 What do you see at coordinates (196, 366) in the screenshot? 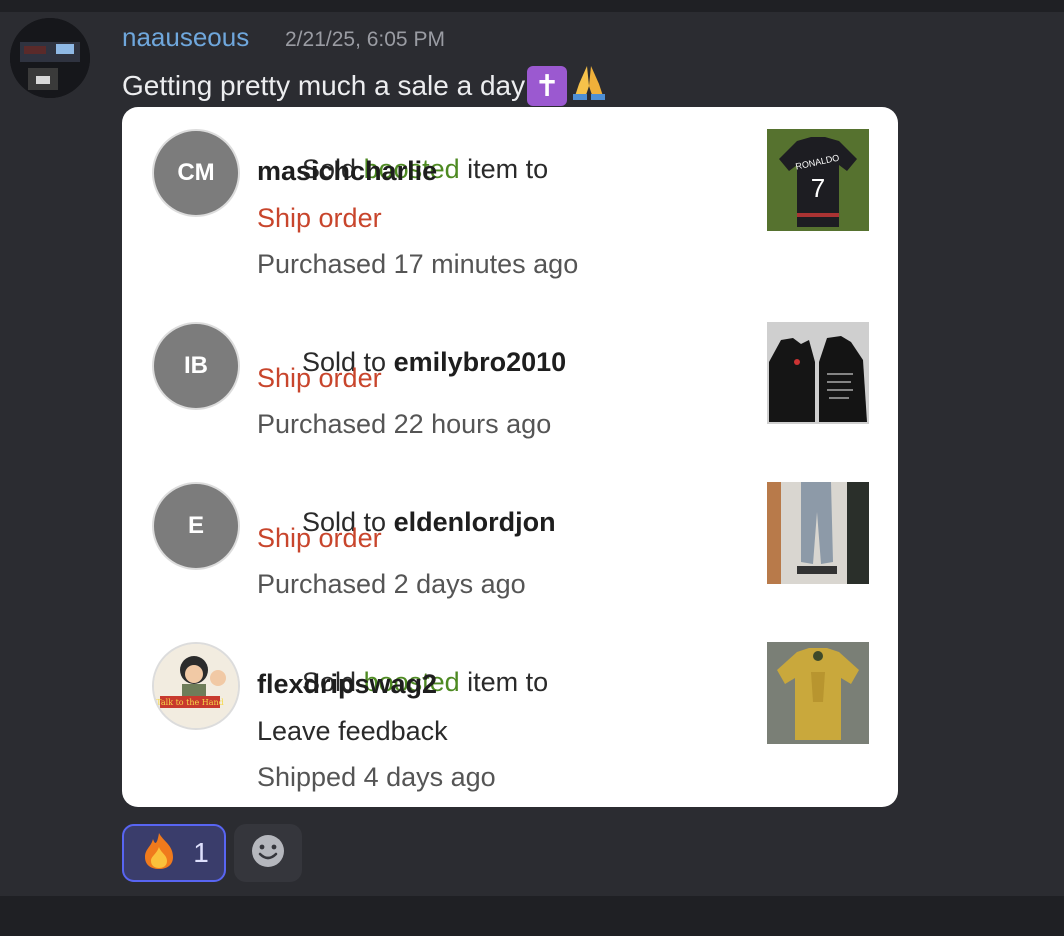
I see `buyer-avatar: IB` at bounding box center [196, 366].